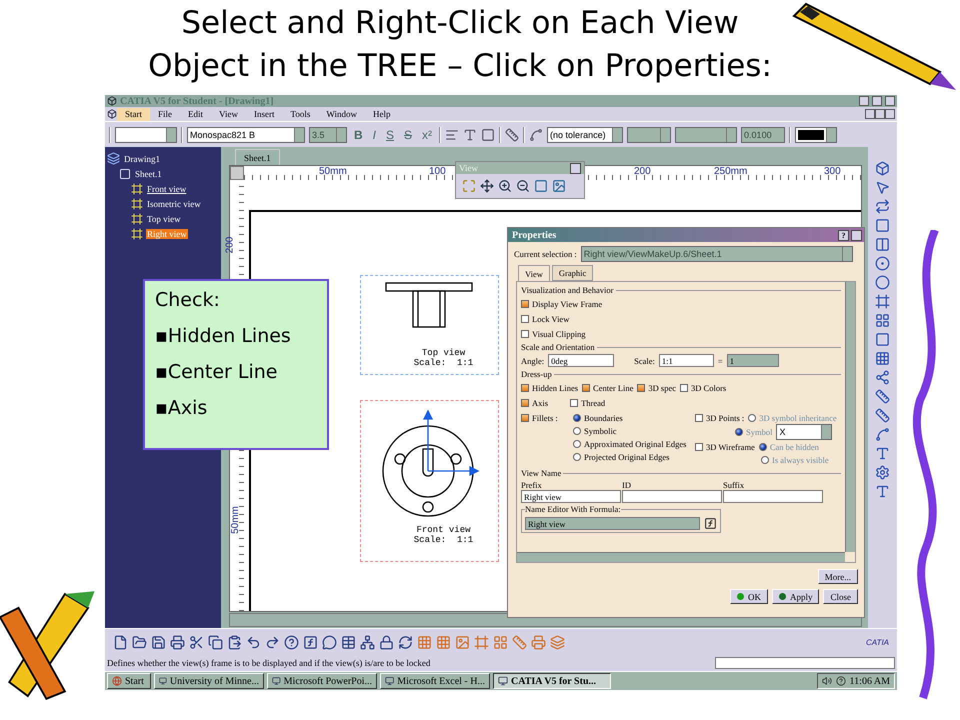  Describe the element at coordinates (629, 443) in the screenshot. I see `radio-button: Approximated Original Edges` at that location.